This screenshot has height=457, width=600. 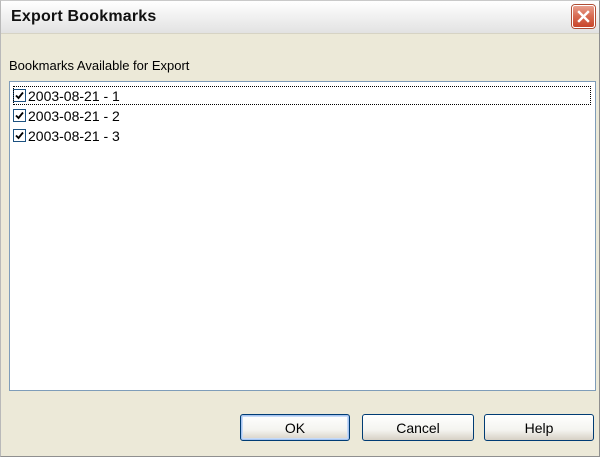 I want to click on close-button, so click(x=583, y=16).